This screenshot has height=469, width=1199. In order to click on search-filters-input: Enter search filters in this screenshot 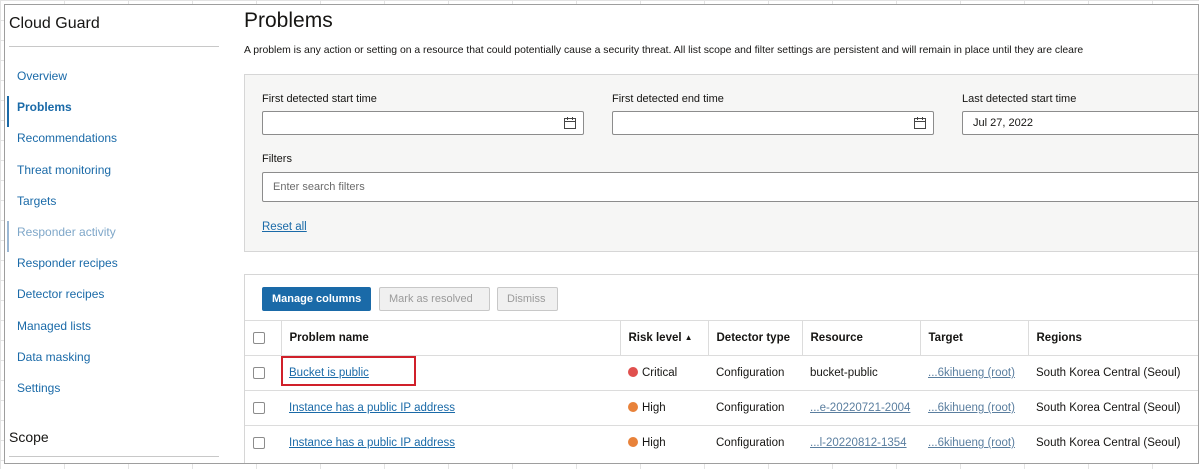, I will do `click(730, 187)`.